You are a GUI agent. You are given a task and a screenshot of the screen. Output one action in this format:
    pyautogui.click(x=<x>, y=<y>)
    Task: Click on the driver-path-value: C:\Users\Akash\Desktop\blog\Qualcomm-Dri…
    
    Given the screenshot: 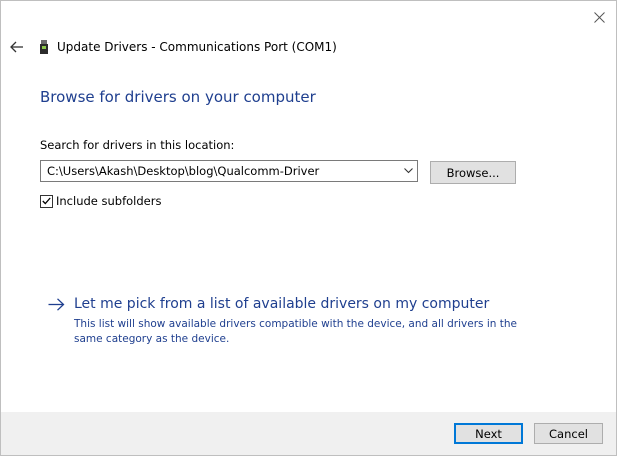 What is the action you would take?
    pyautogui.click(x=220, y=171)
    